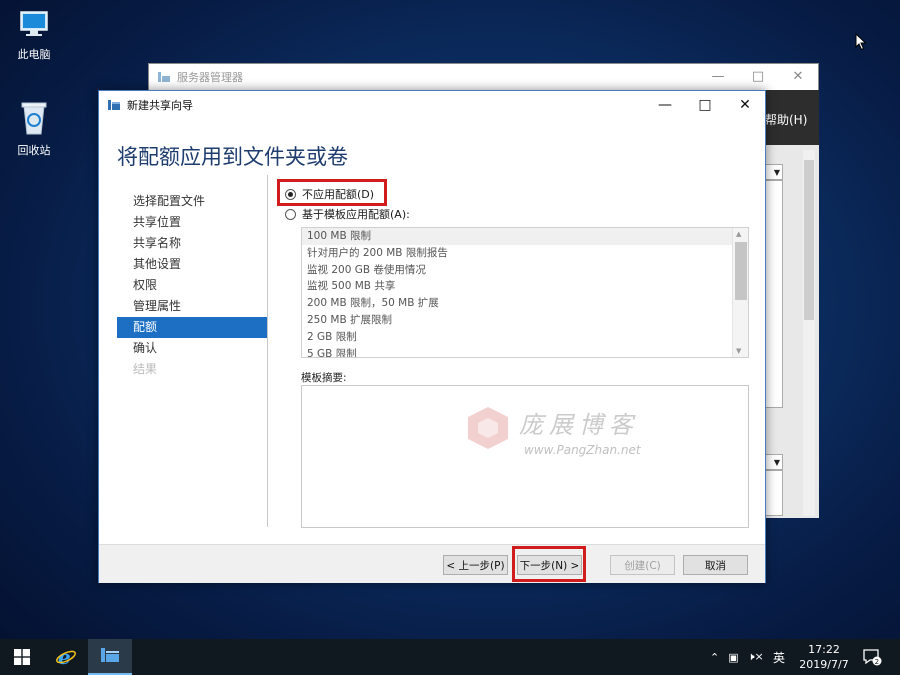  Describe the element at coordinates (517, 286) in the screenshot. I see `list-item: 监视 500 MB 共享` at that location.